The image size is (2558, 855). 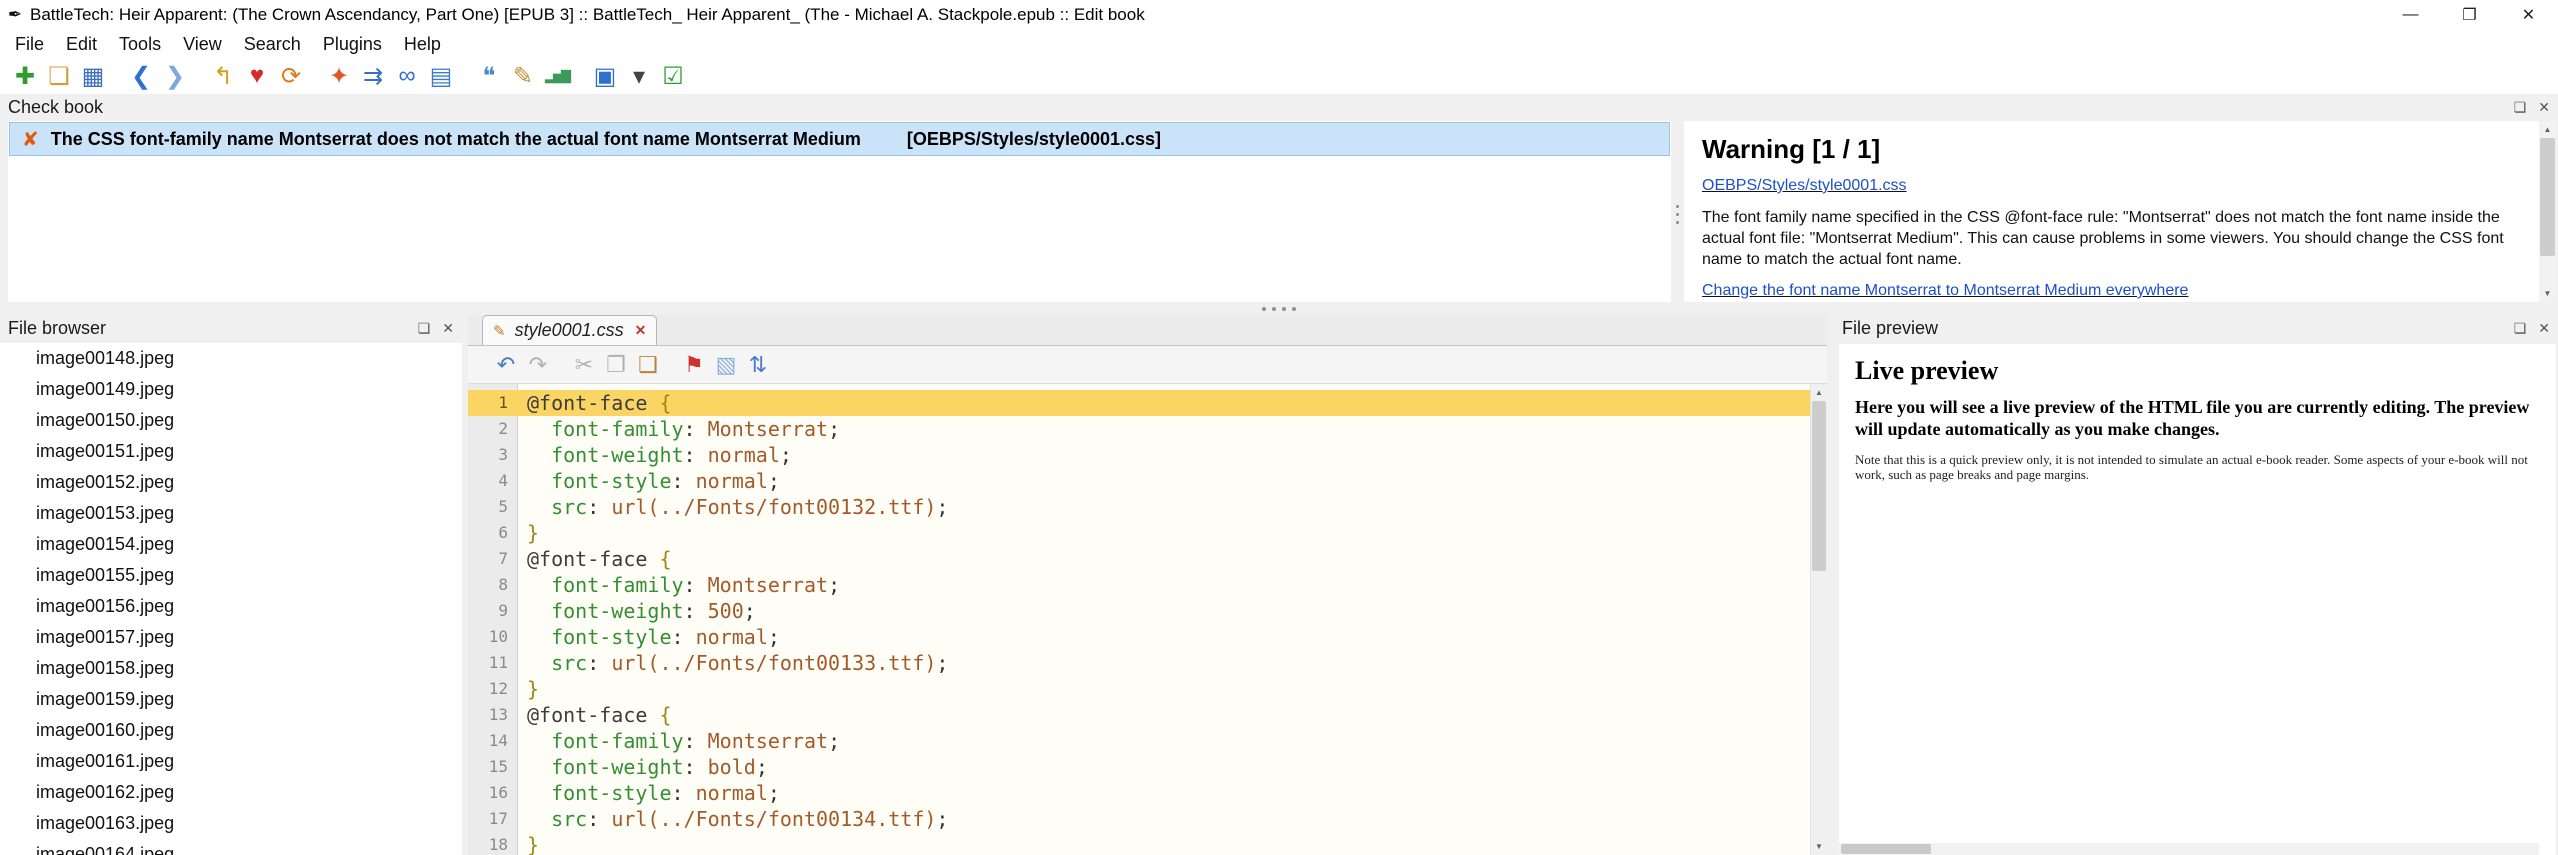 I want to click on file-item: image00160.jpeg, so click(x=231, y=730).